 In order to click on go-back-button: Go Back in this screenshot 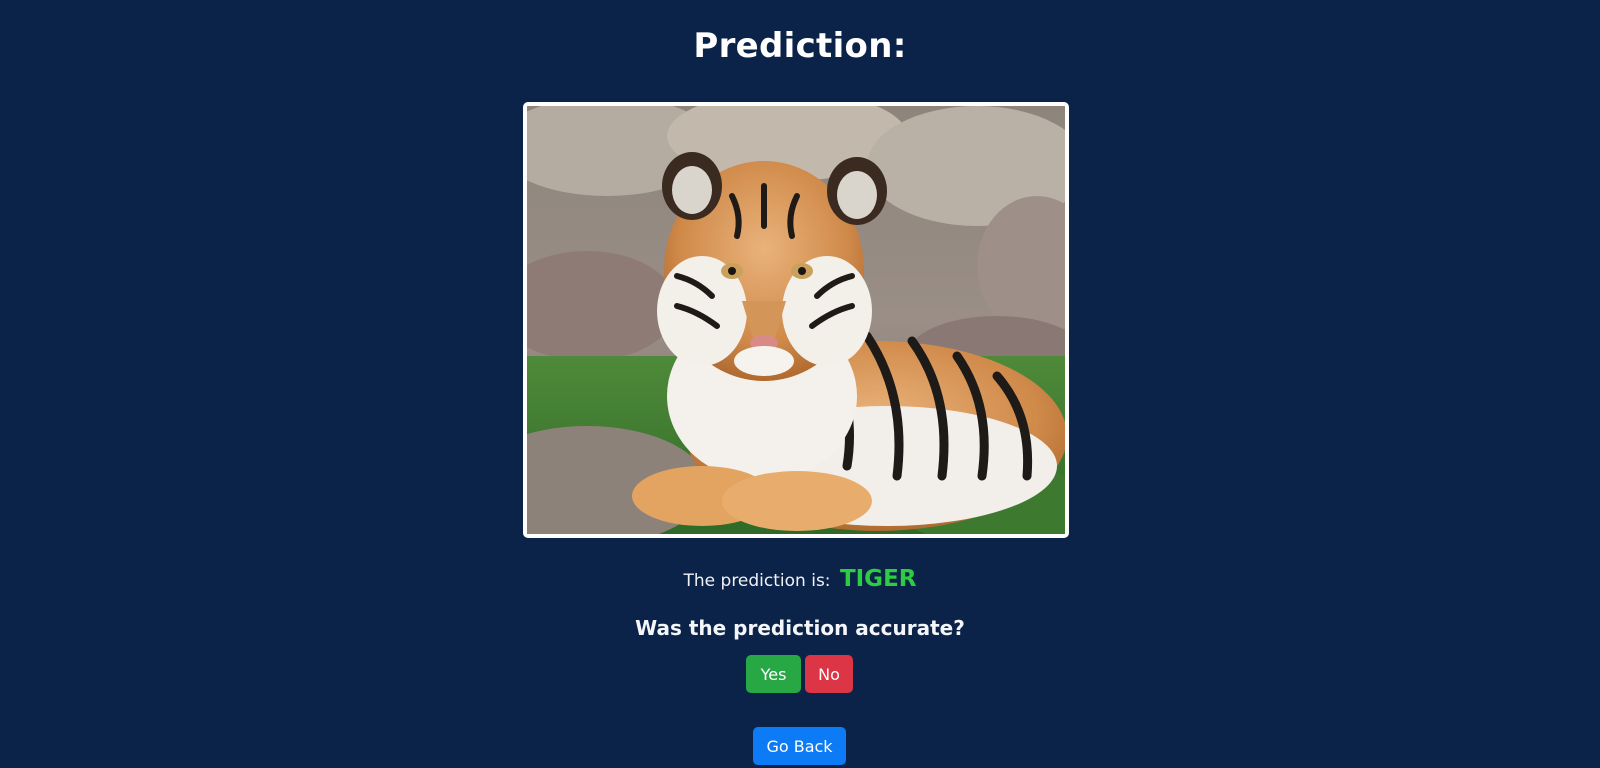, I will do `click(799, 746)`.